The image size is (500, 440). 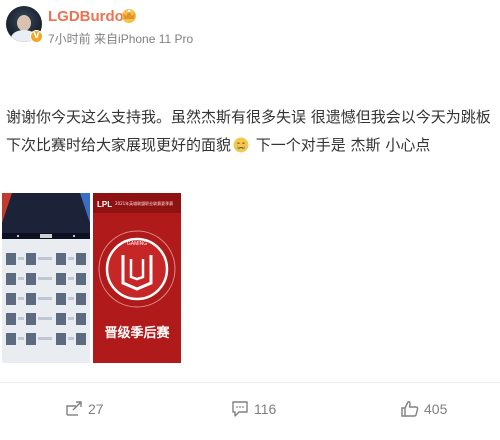 I want to click on post-image-2: LPL 2021年英雄联盟职业联赛夏季赛 GAMING 晋级季后赛, so click(x=137, y=278).